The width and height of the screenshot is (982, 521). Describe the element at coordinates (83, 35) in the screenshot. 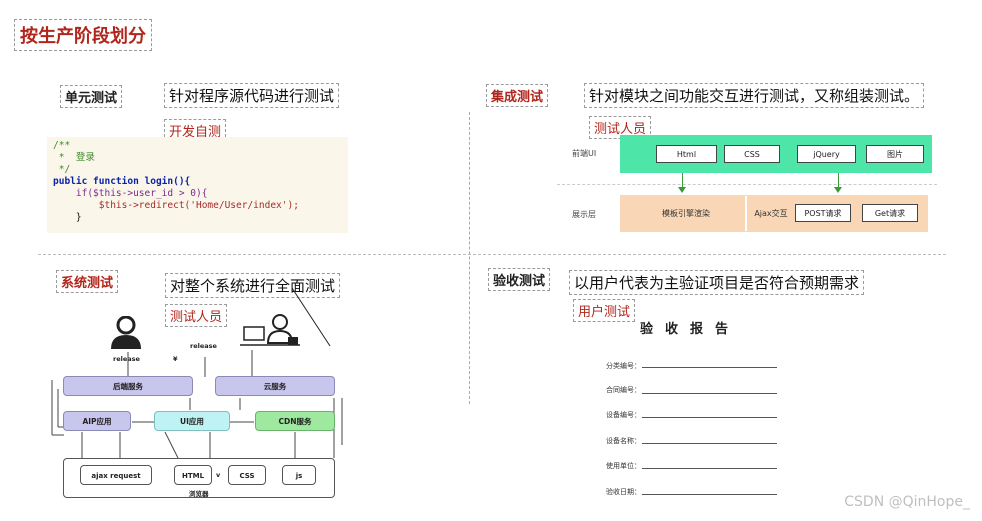

I see `page-title: 按生产阶段划分` at that location.